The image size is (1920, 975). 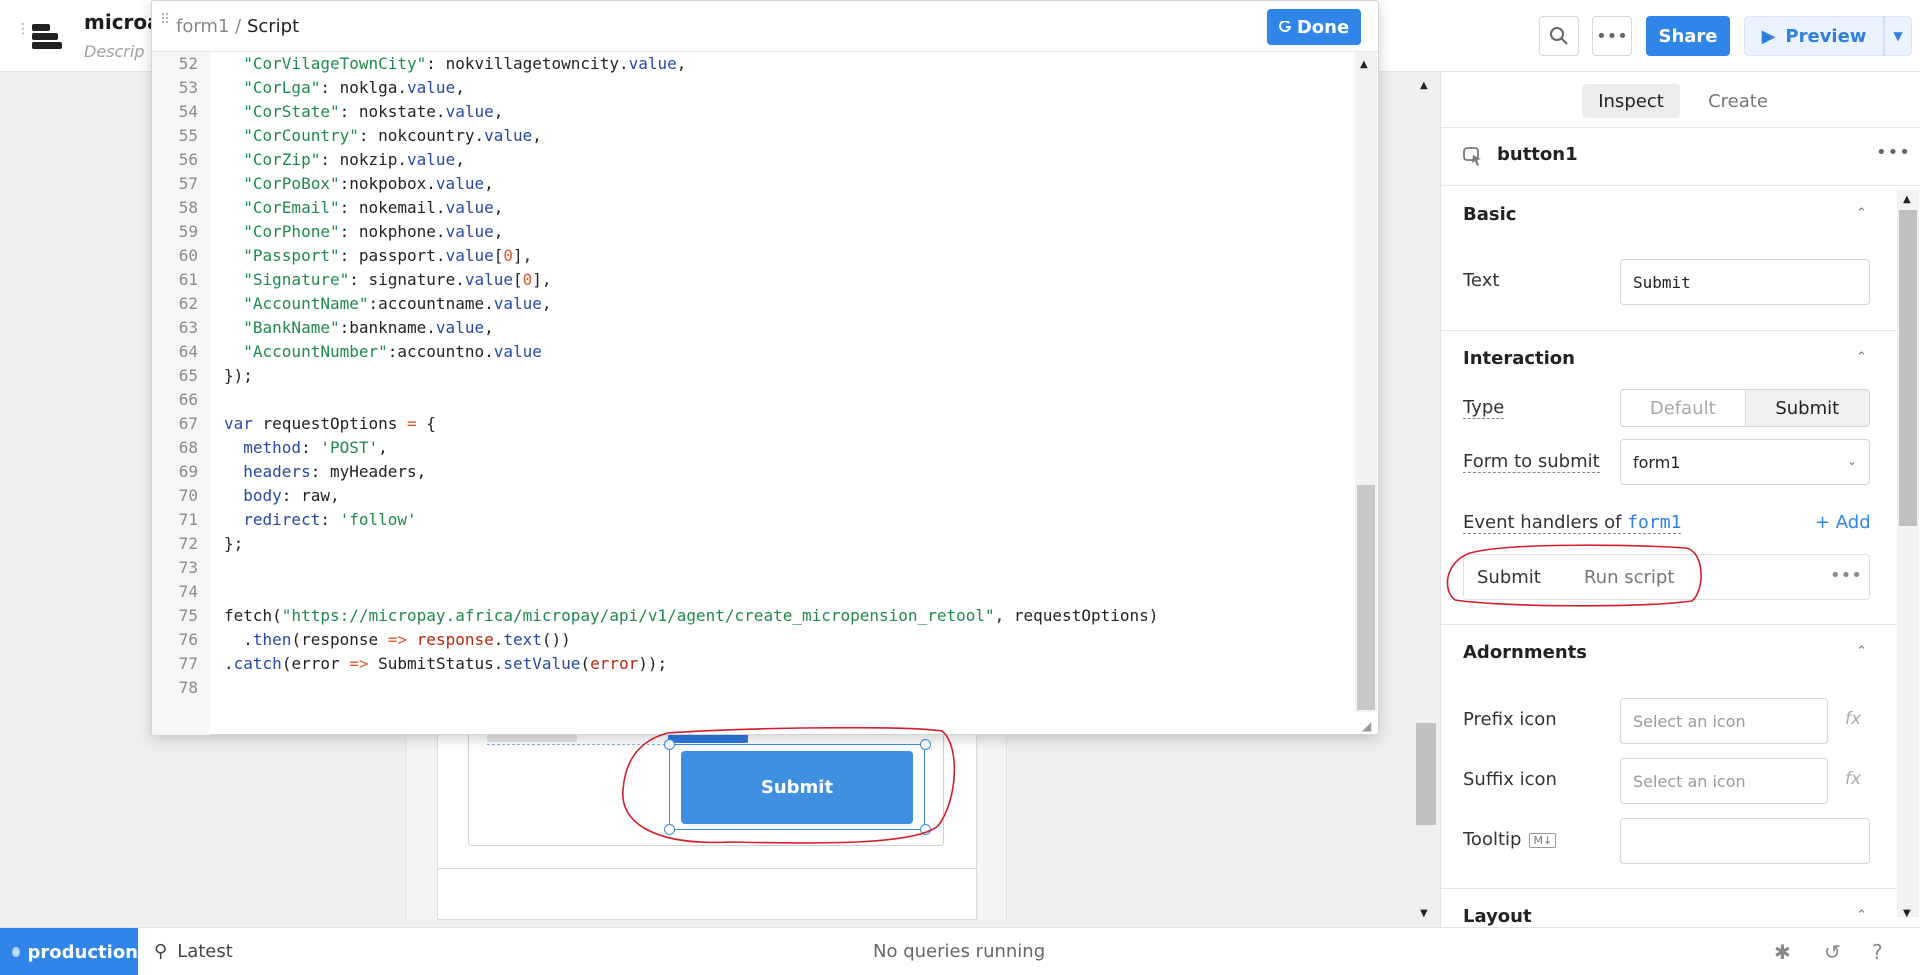 I want to click on suffix-icon-select: Select an icon, so click(x=1724, y=781).